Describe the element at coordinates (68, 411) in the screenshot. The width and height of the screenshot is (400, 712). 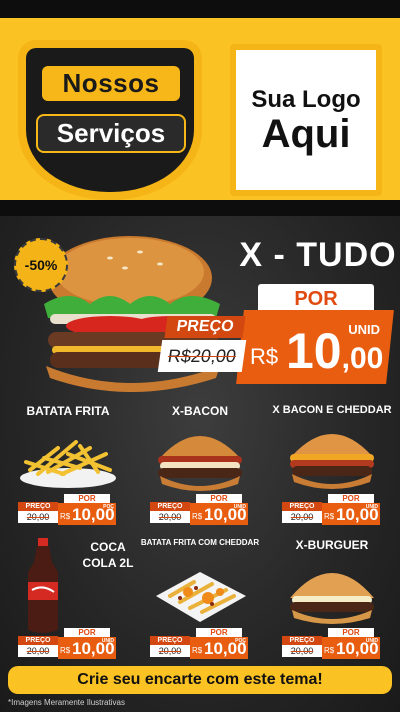
I see `product-name: BATATA FRITA` at that location.